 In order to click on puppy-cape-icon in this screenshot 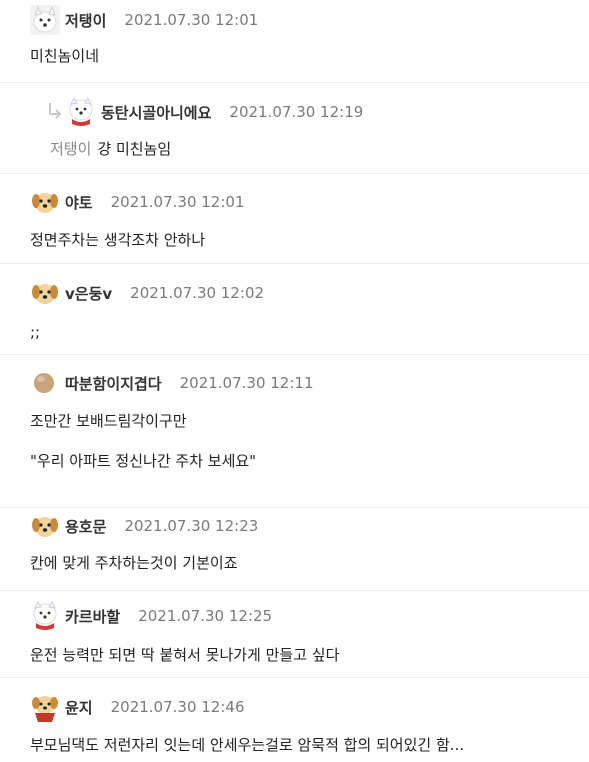, I will do `click(45, 707)`.